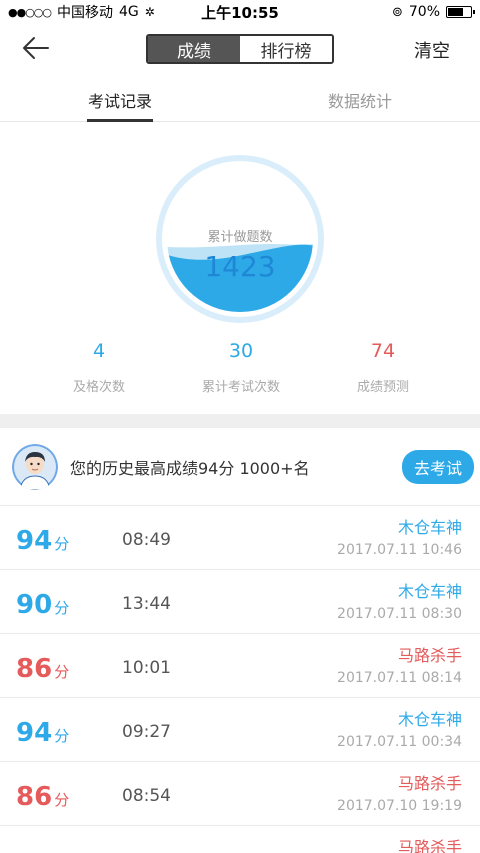  Describe the element at coordinates (146, 540) in the screenshot. I see `record-duration: 08:49` at that location.